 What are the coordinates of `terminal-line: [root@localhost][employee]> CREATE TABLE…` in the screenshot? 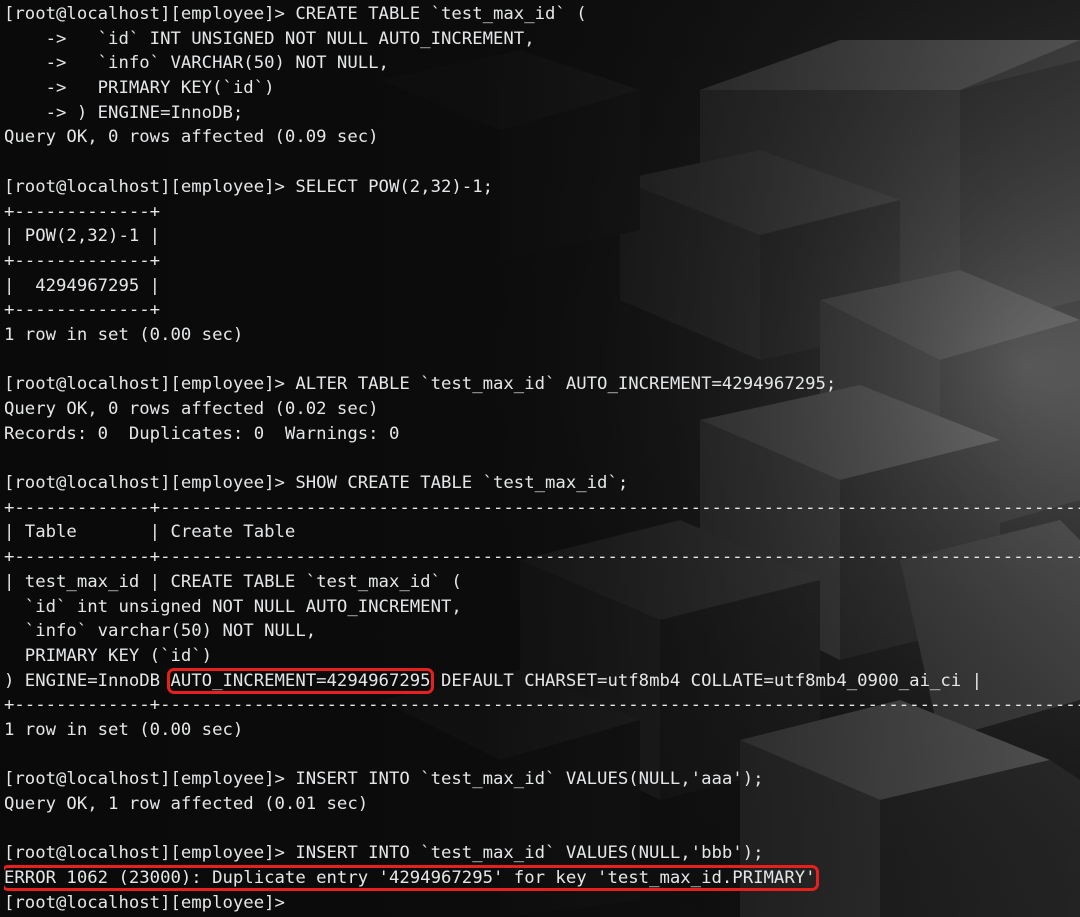 It's located at (295, 14).